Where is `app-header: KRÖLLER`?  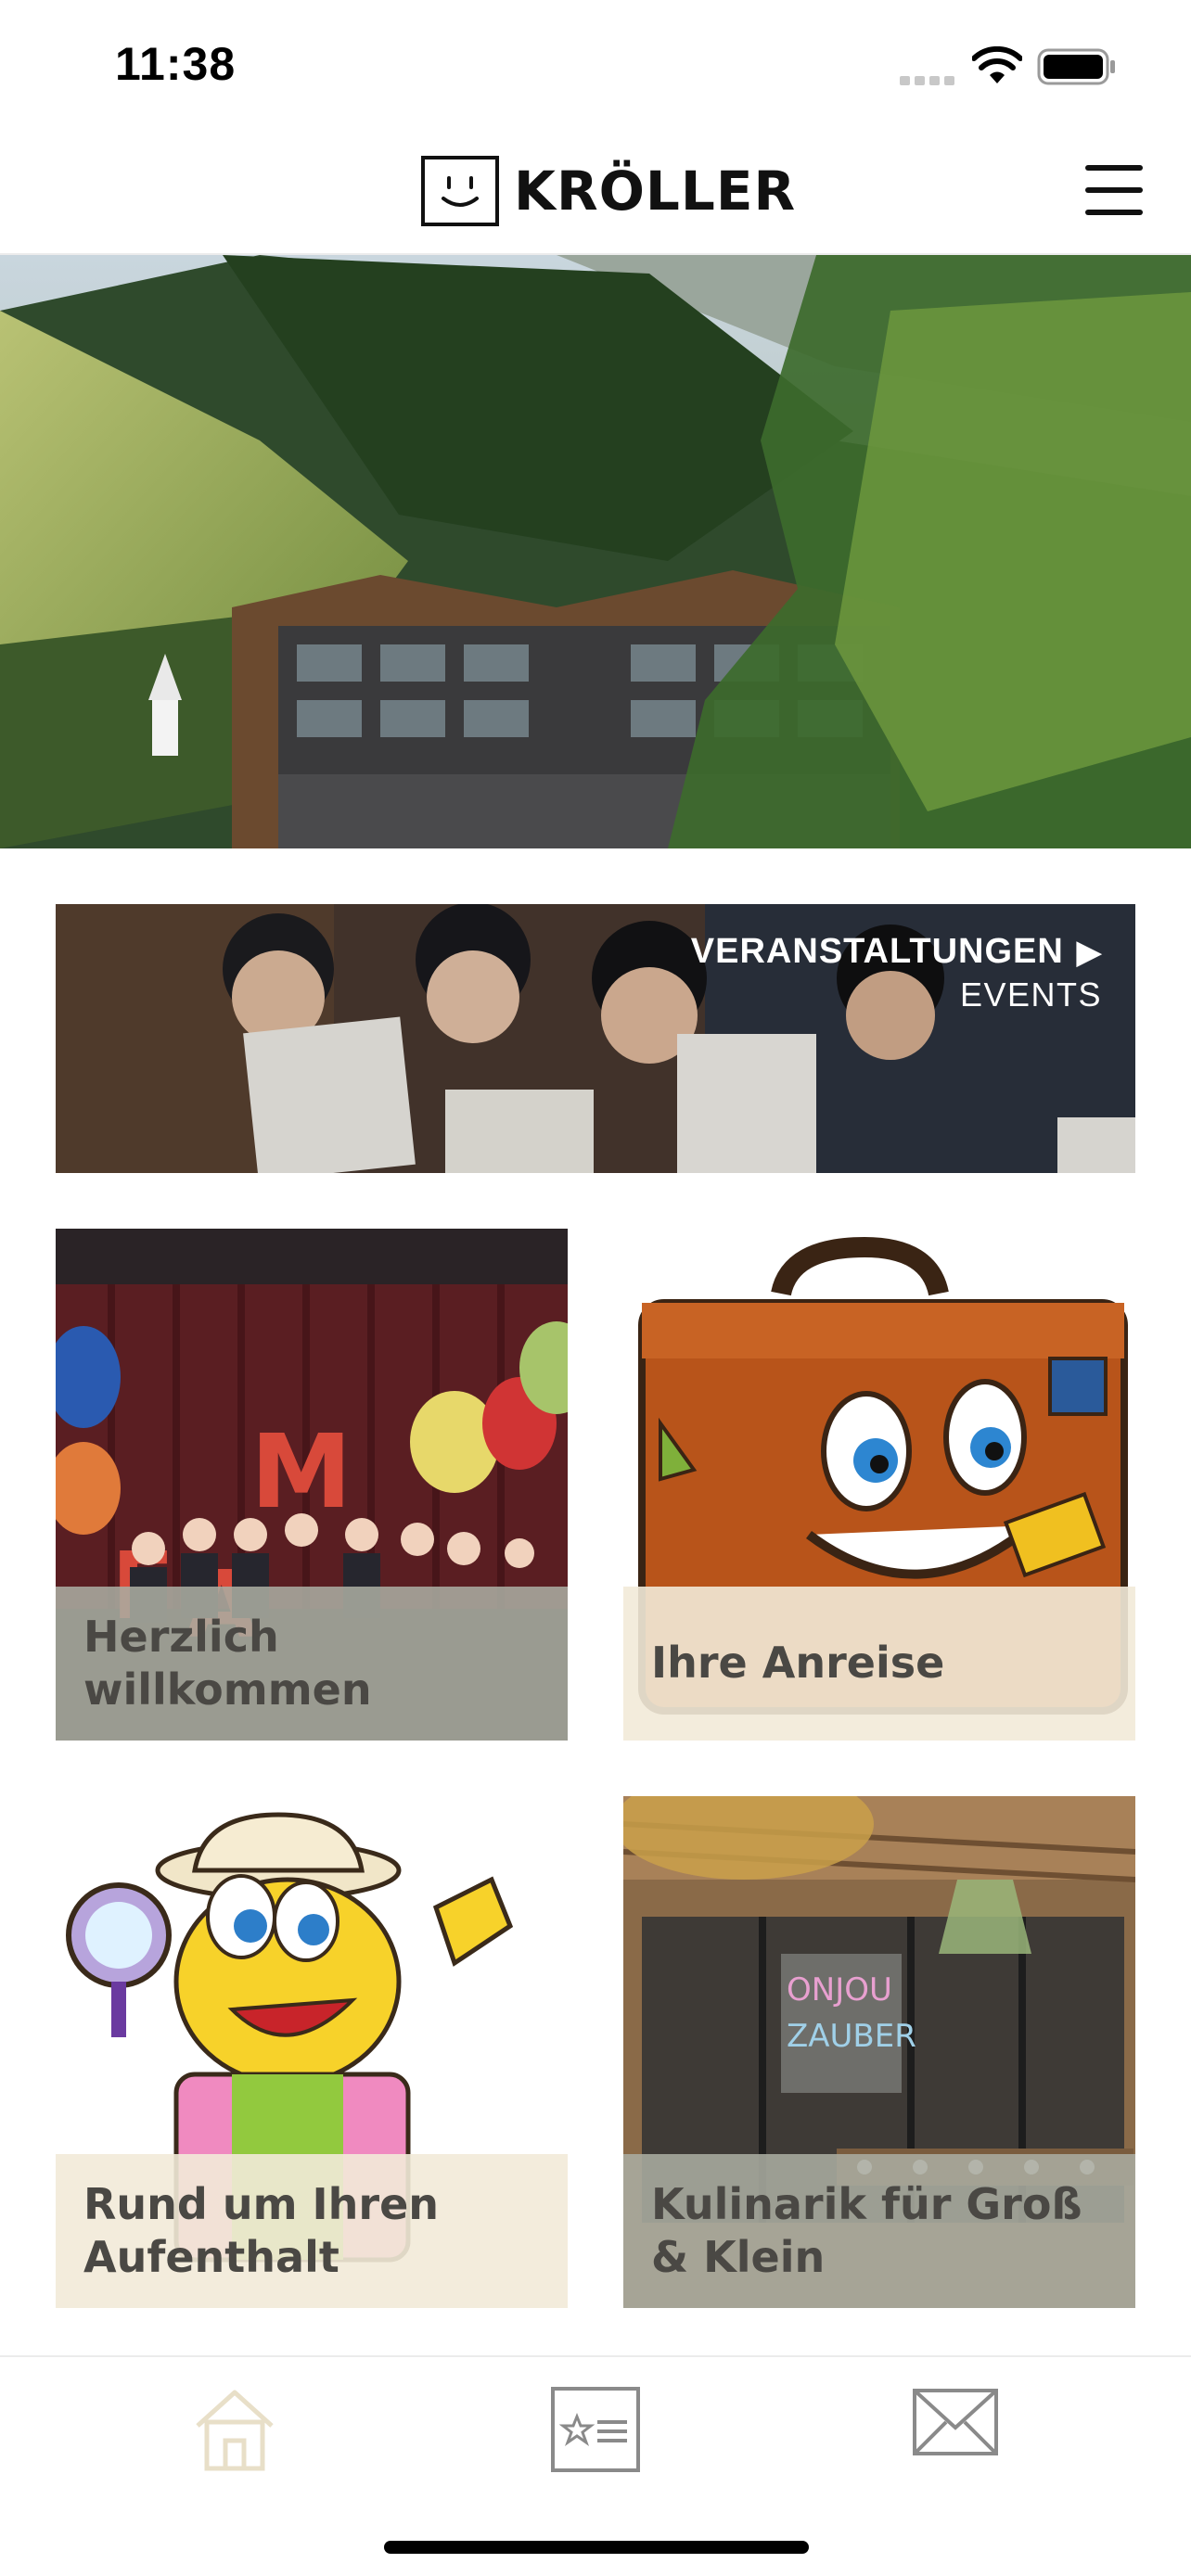 app-header: KRÖLLER is located at coordinates (595, 192).